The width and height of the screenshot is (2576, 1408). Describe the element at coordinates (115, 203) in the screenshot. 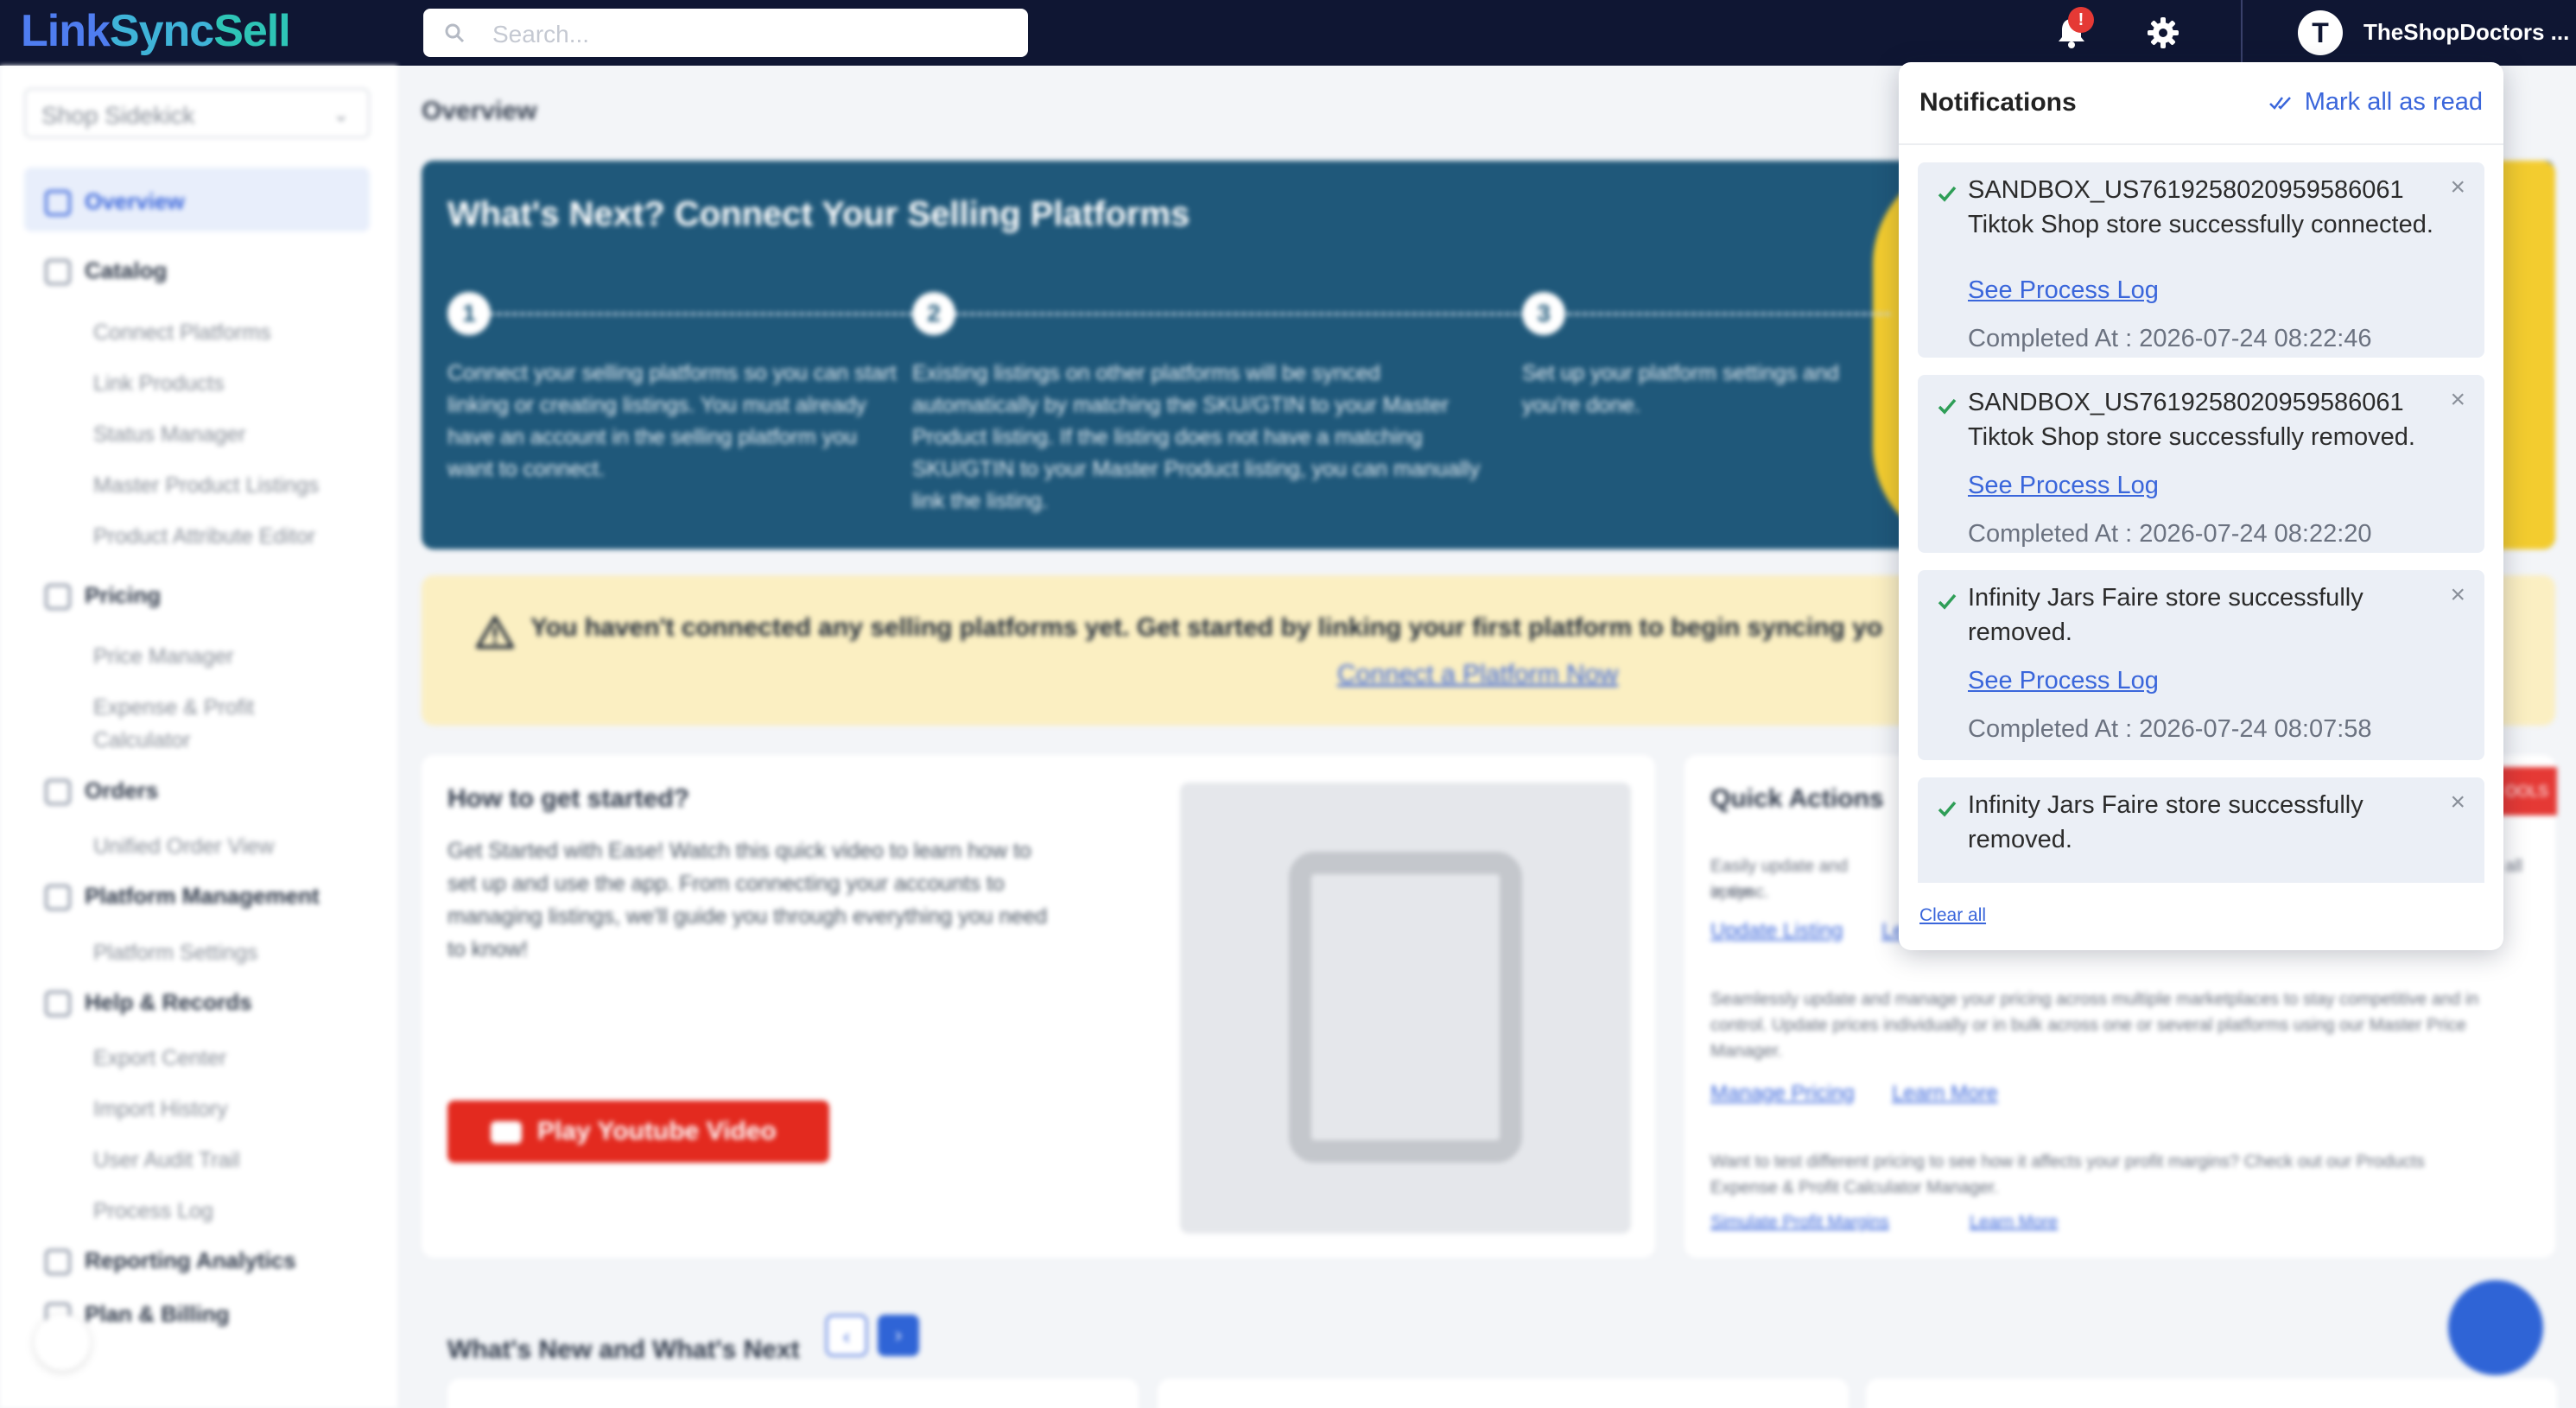

I see `sidebar-item-overview: Overview` at that location.